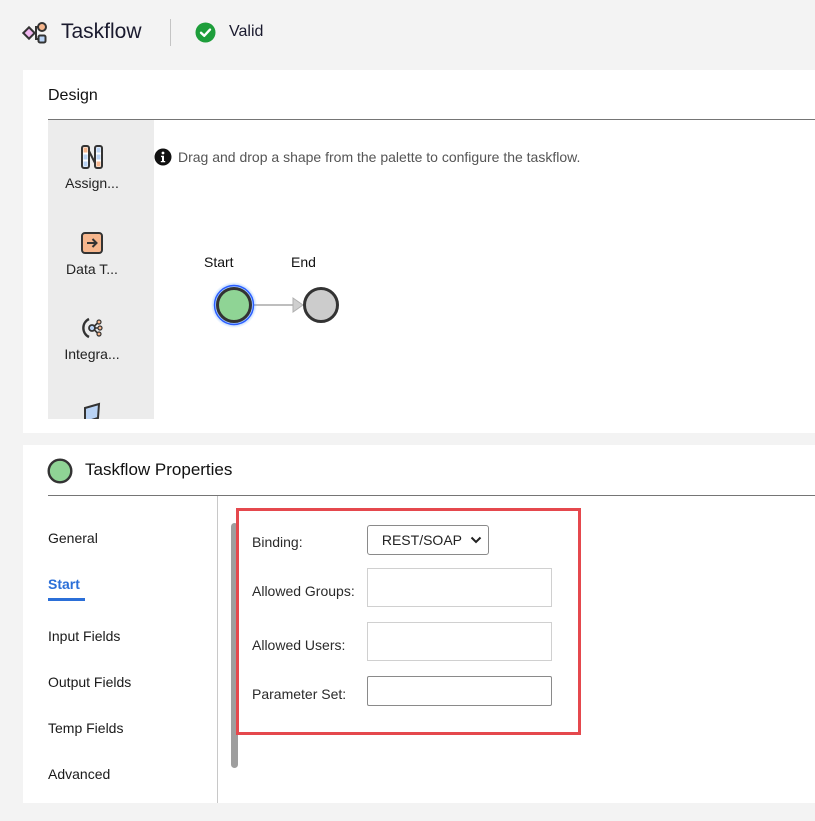  I want to click on design-title: Design, so click(73, 95).